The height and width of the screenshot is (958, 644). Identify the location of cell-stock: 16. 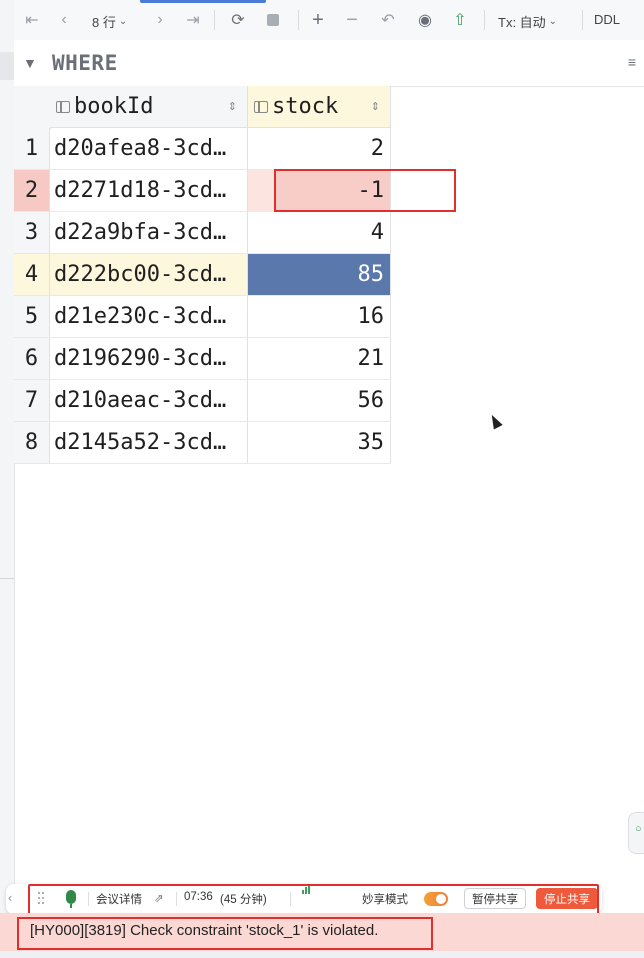
(319, 317).